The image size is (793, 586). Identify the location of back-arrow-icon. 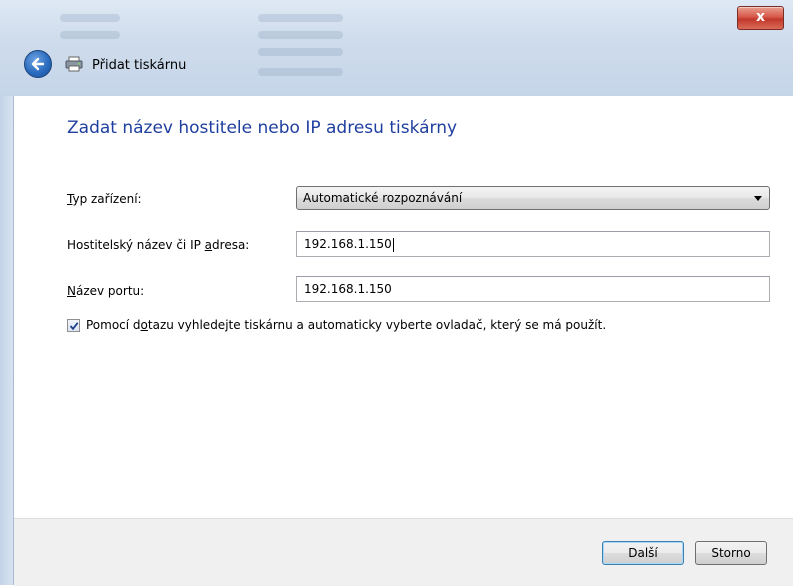
(38, 64).